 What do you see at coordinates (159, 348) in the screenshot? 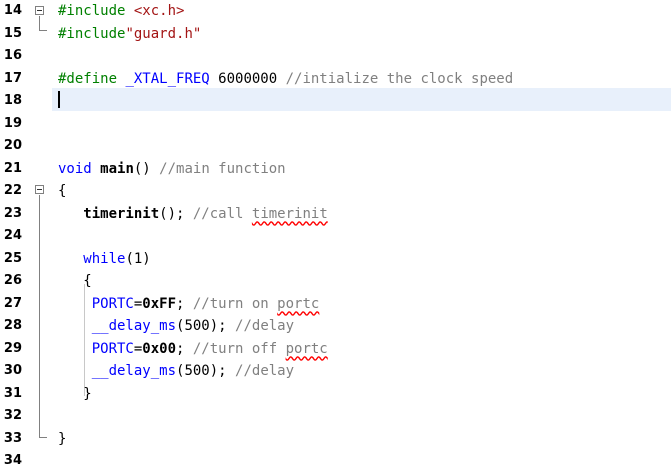
I see `code-token: 0x00` at bounding box center [159, 348].